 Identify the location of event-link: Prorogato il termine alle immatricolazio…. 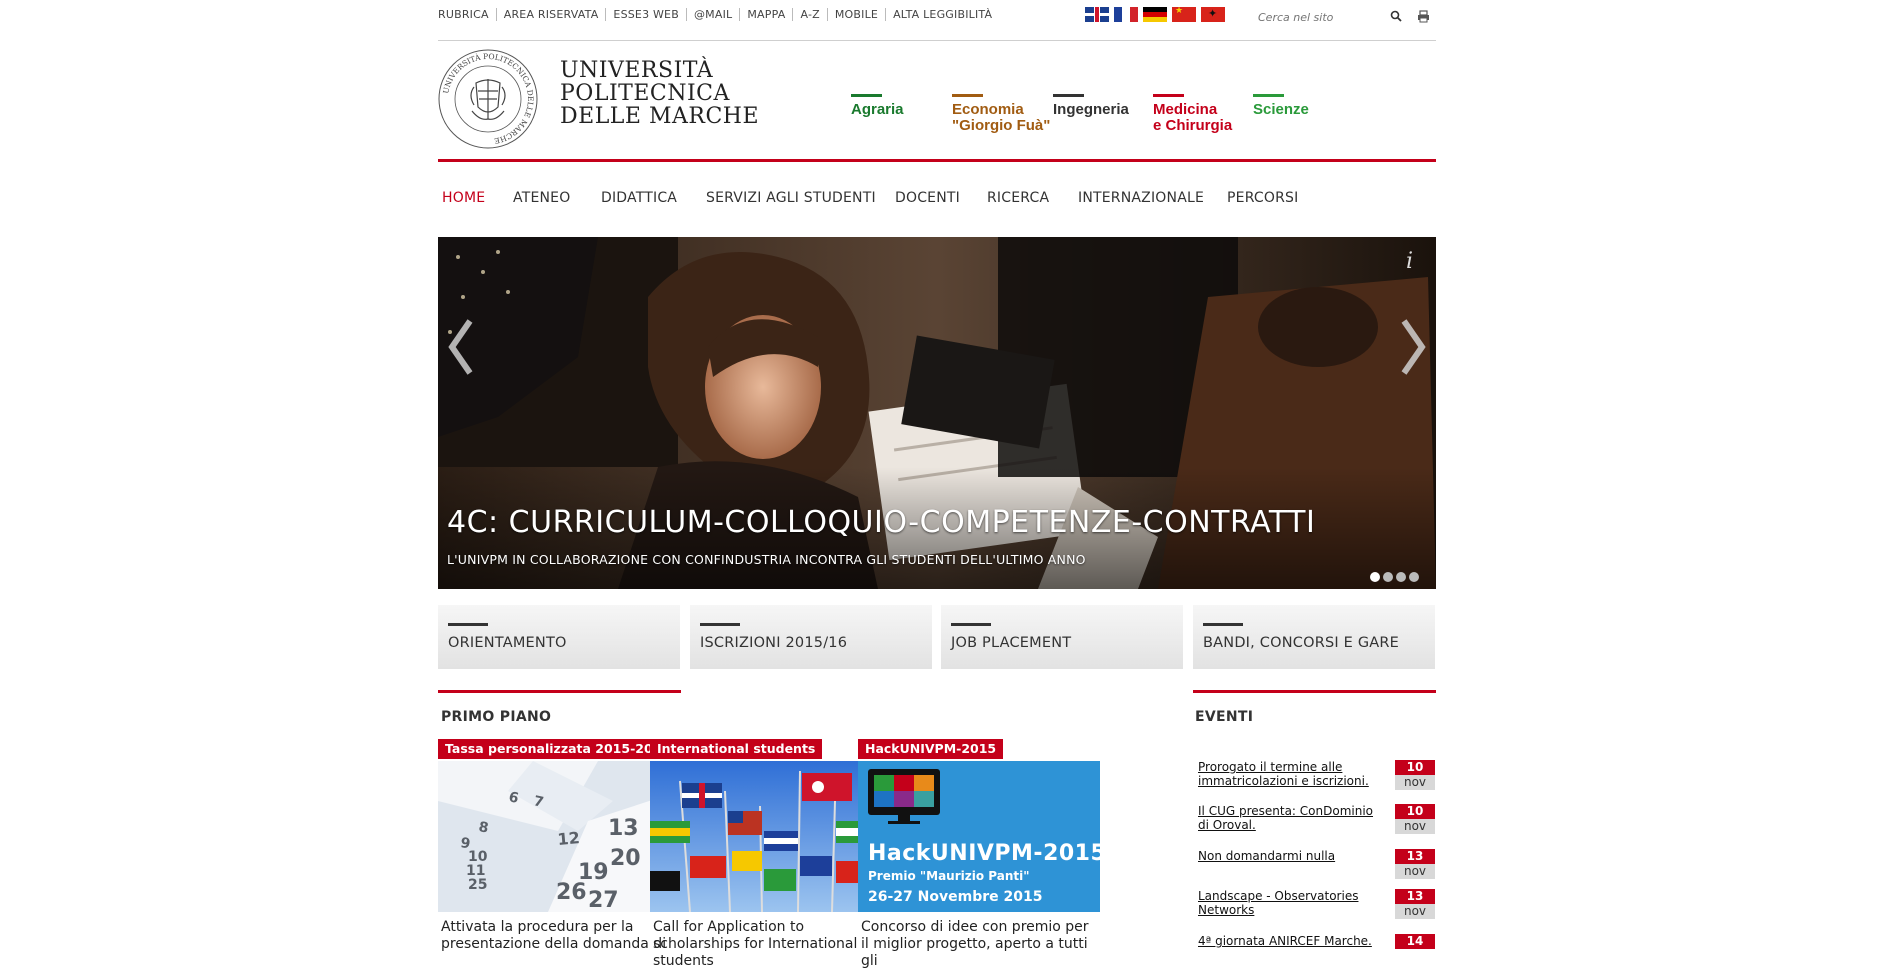
(1290, 774).